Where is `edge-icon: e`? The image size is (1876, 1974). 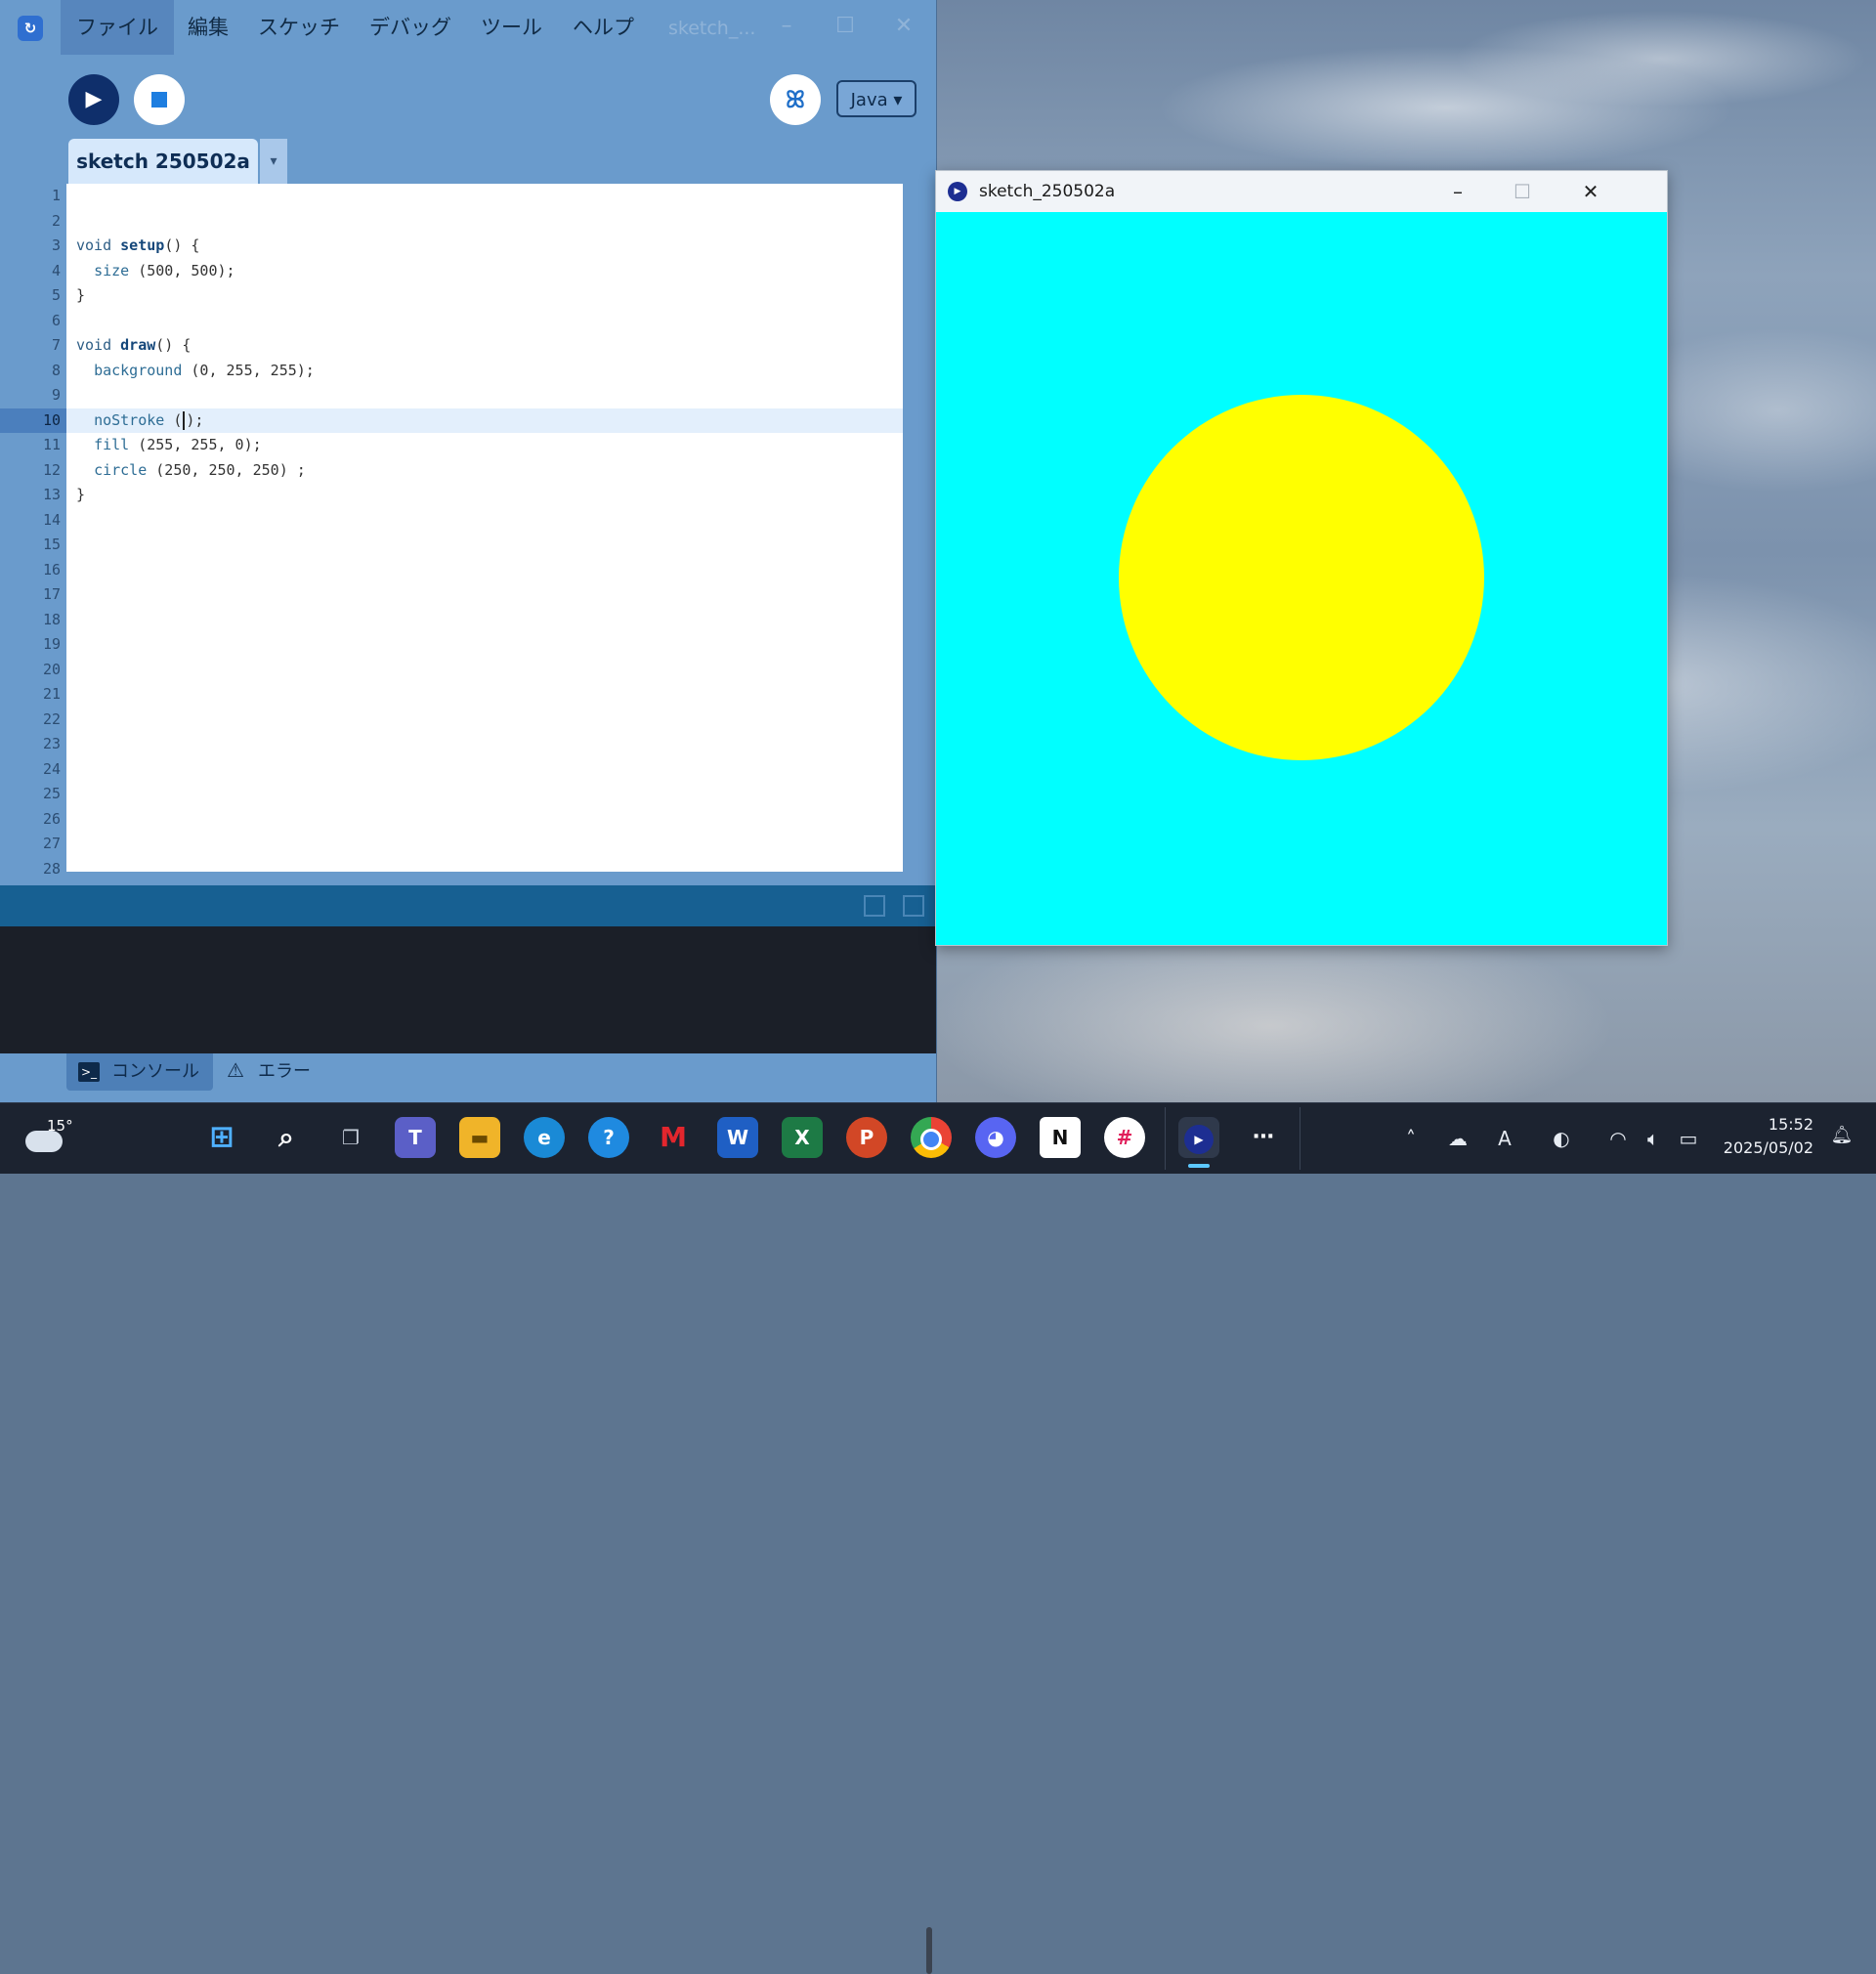
edge-icon: e is located at coordinates (544, 1137).